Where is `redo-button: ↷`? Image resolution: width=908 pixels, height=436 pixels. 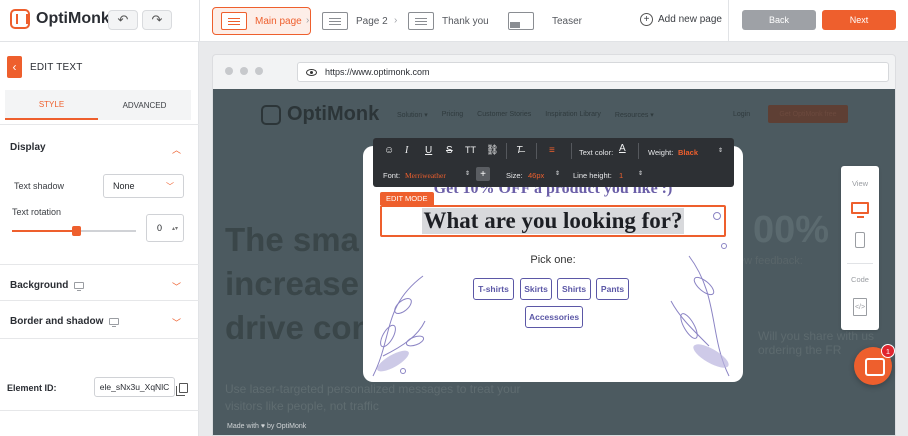
redo-button: ↷ is located at coordinates (157, 20).